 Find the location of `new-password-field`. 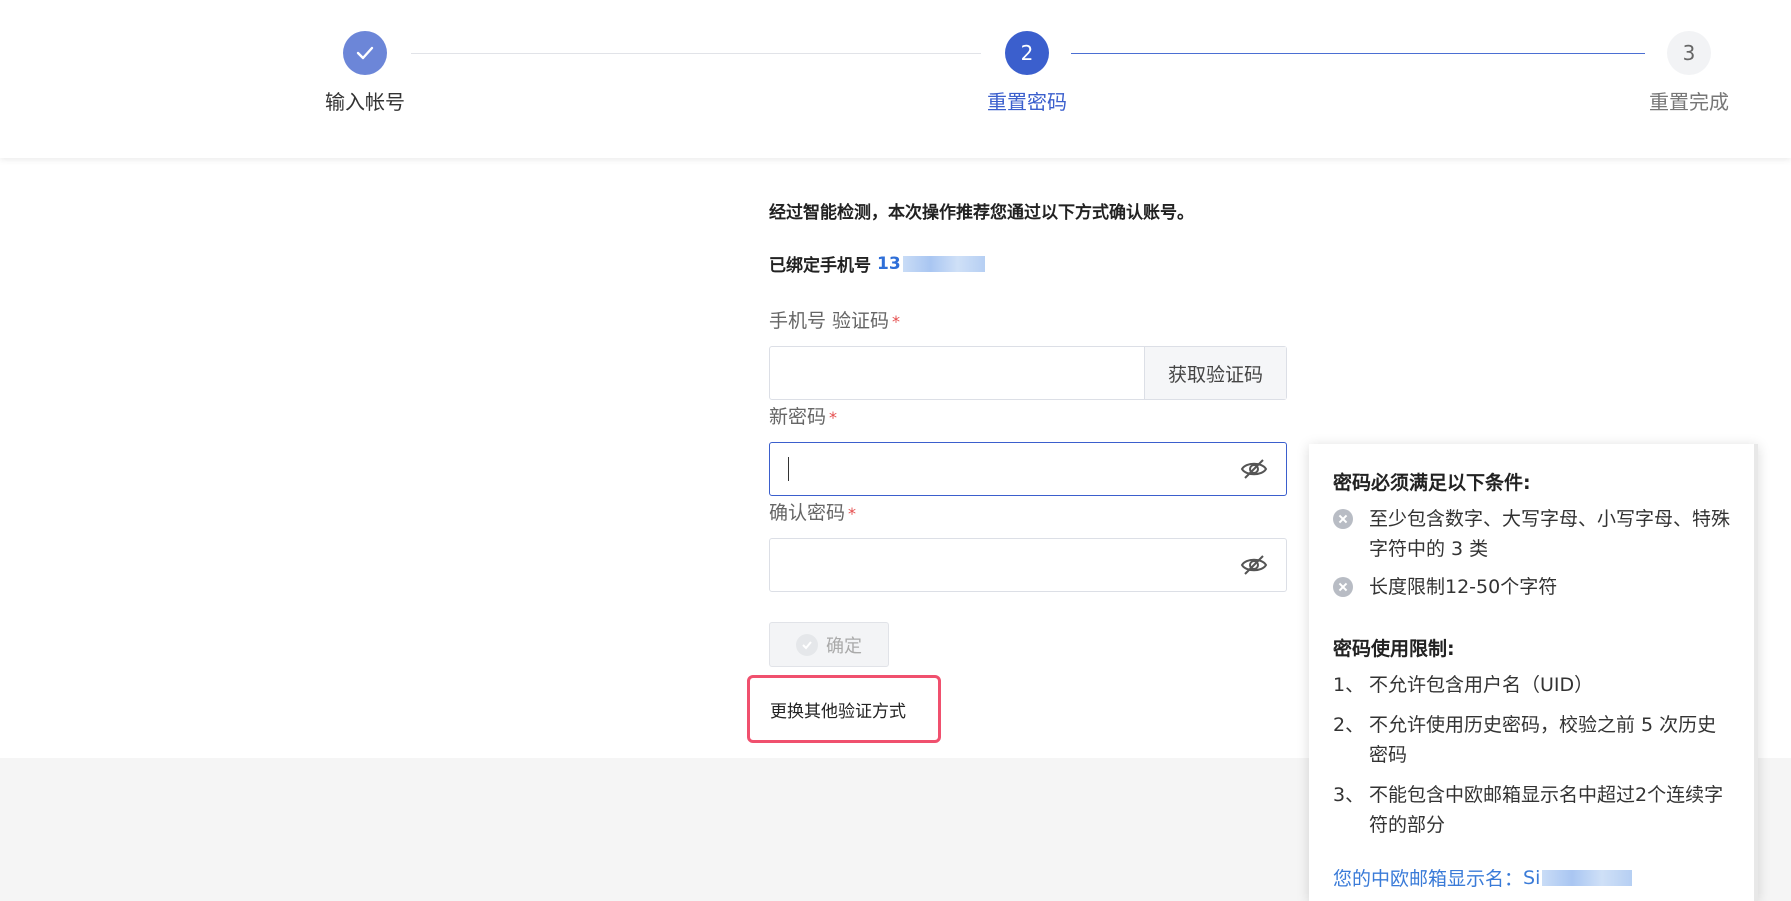

new-password-field is located at coordinates (1028, 469).